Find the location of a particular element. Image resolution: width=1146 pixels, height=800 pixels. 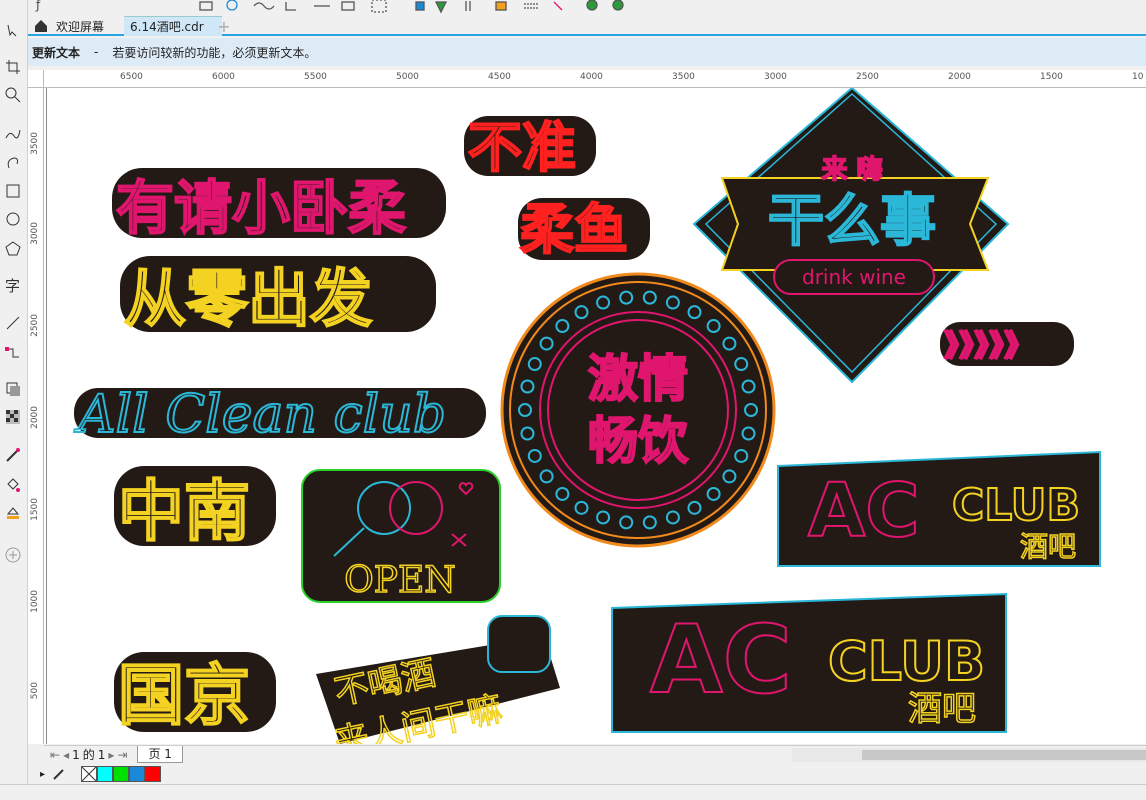

update-notice-bar: 更新文本 - 若要访问较新的功能，必须更新文本。 is located at coordinates (587, 52).